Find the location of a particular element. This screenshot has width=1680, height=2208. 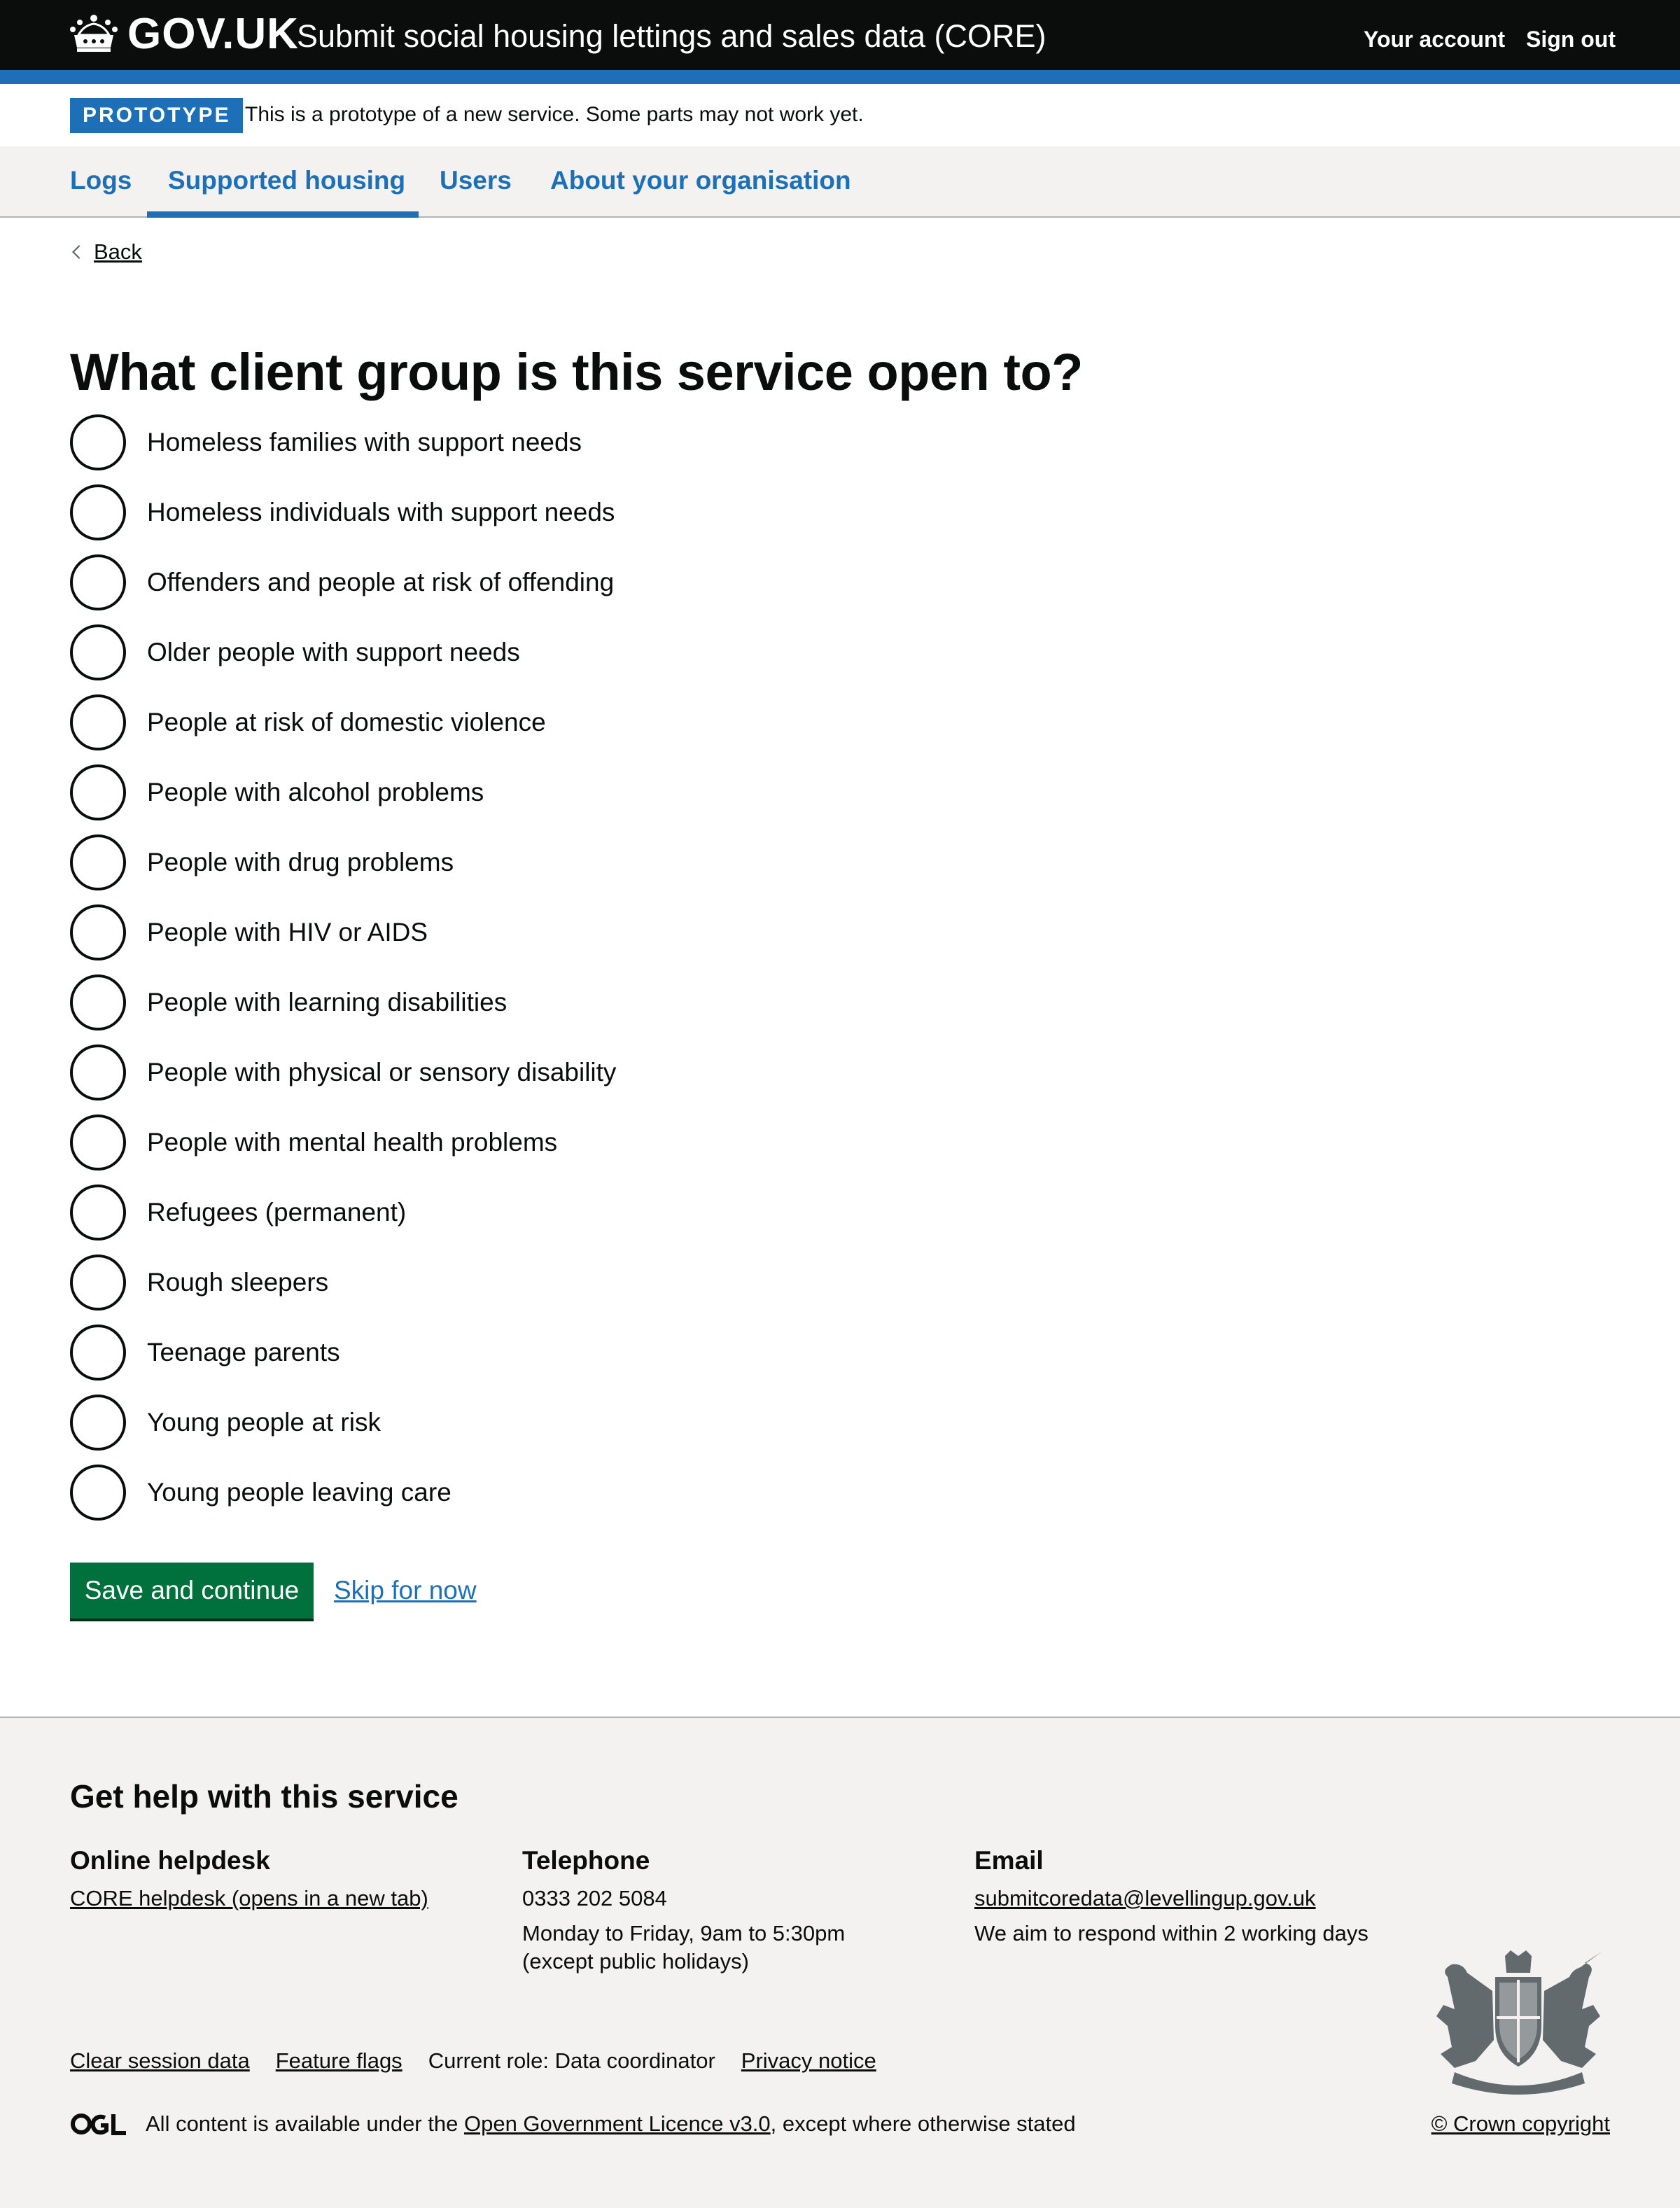

ogl-logo-icon is located at coordinates (98, 2124).